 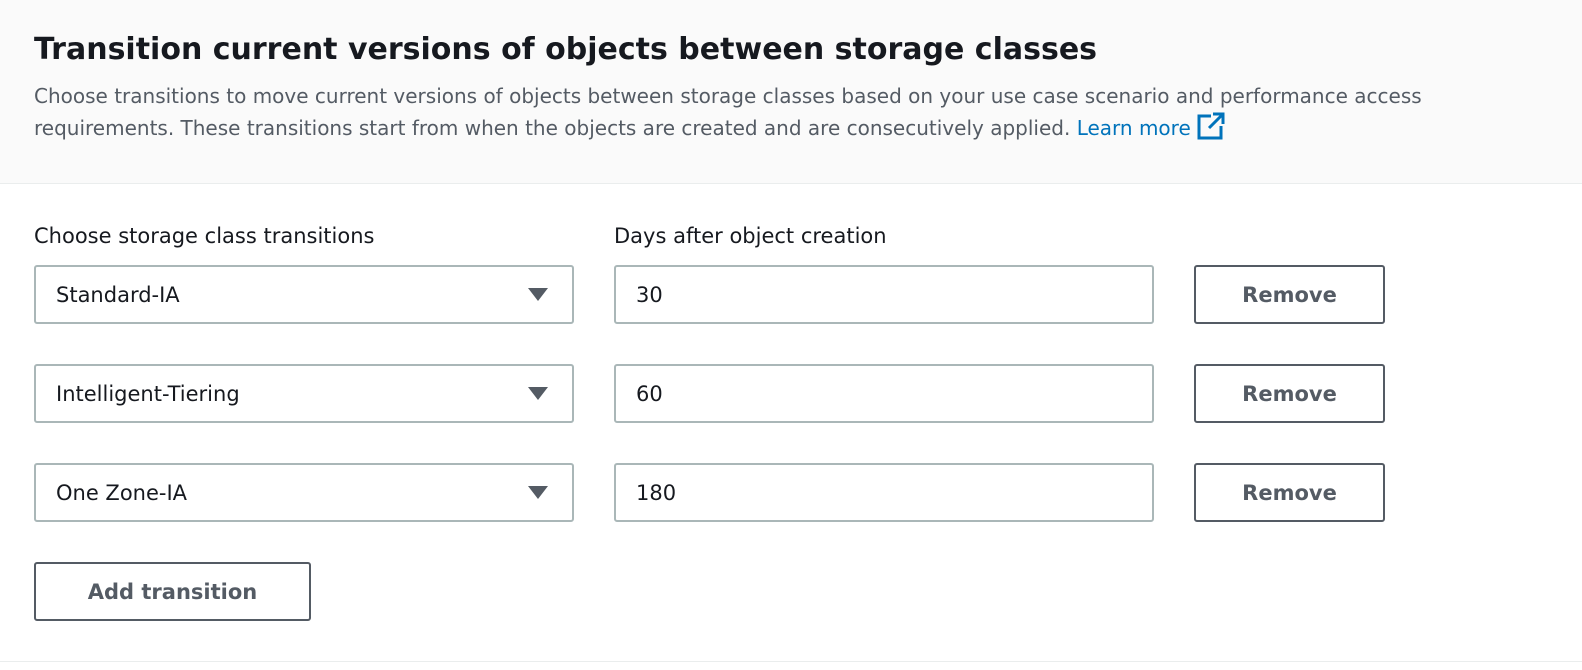 What do you see at coordinates (204, 236) in the screenshot?
I see `storage-class-label: Choose storage class transitions` at bounding box center [204, 236].